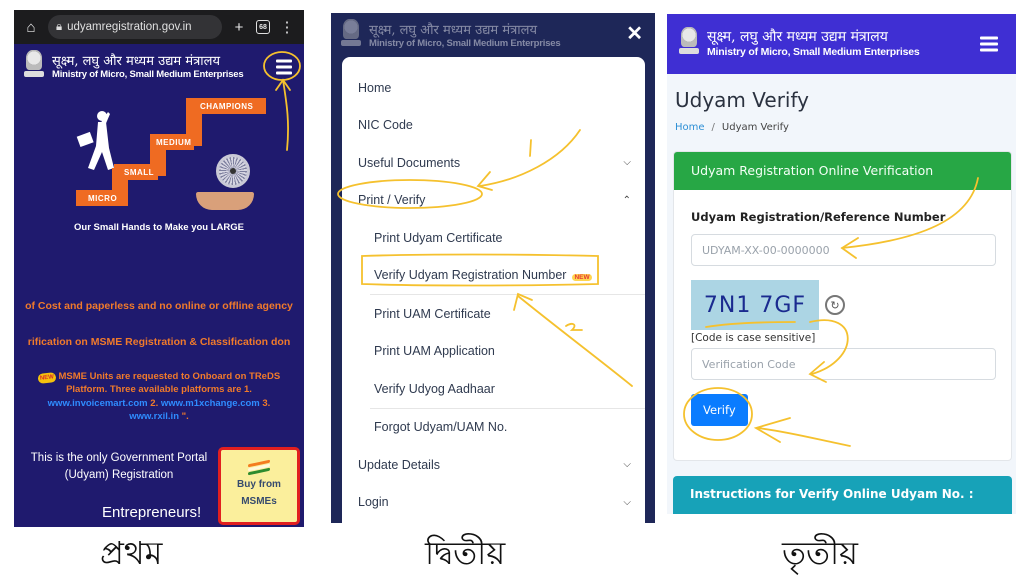 Image resolution: width=1024 pixels, height=576 pixels. I want to click on menu-item-home: Home, so click(493, 88).